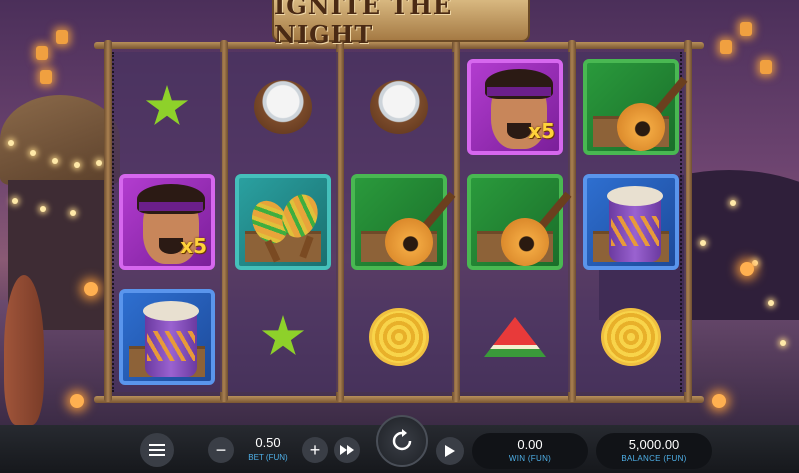 The height and width of the screenshot is (473, 799). I want to click on bet-increase-button: +, so click(315, 450).